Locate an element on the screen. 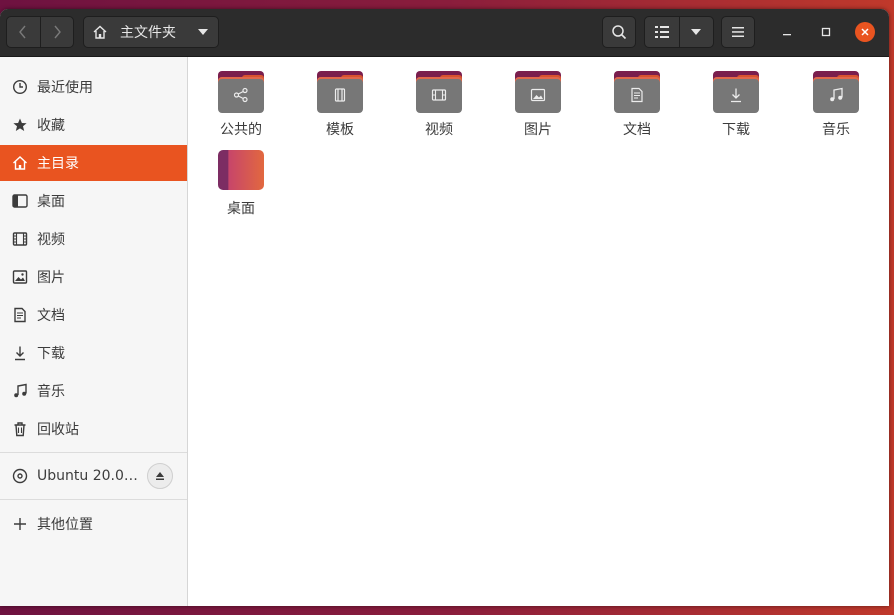  file-name: 下载 is located at coordinates (736, 130).